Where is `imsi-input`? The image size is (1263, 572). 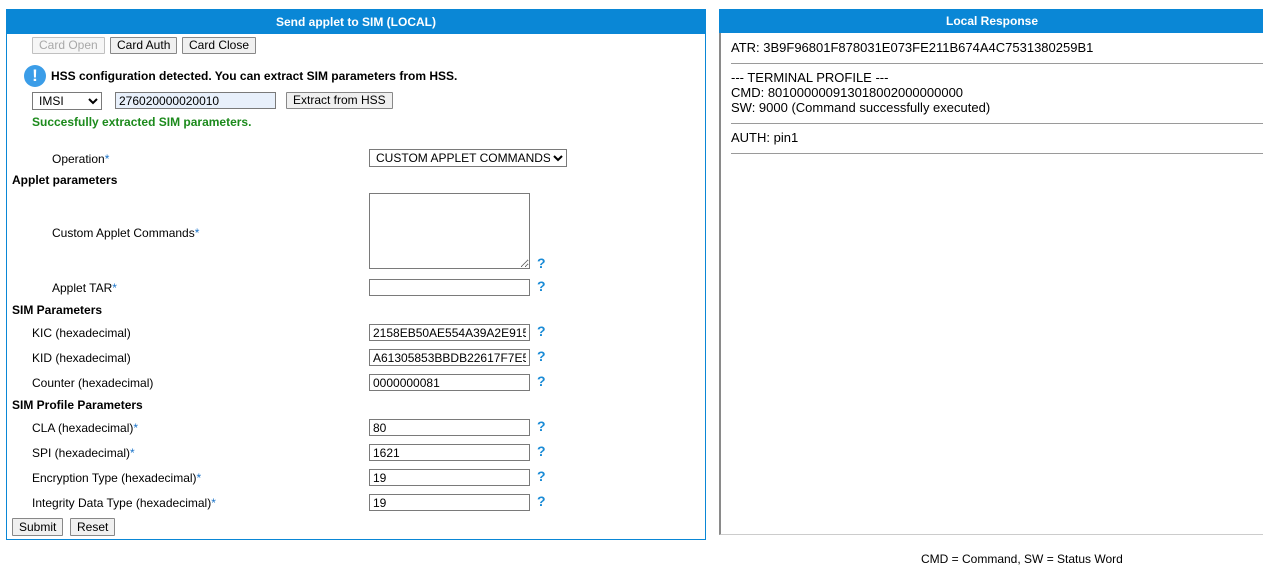
imsi-input is located at coordinates (195, 100).